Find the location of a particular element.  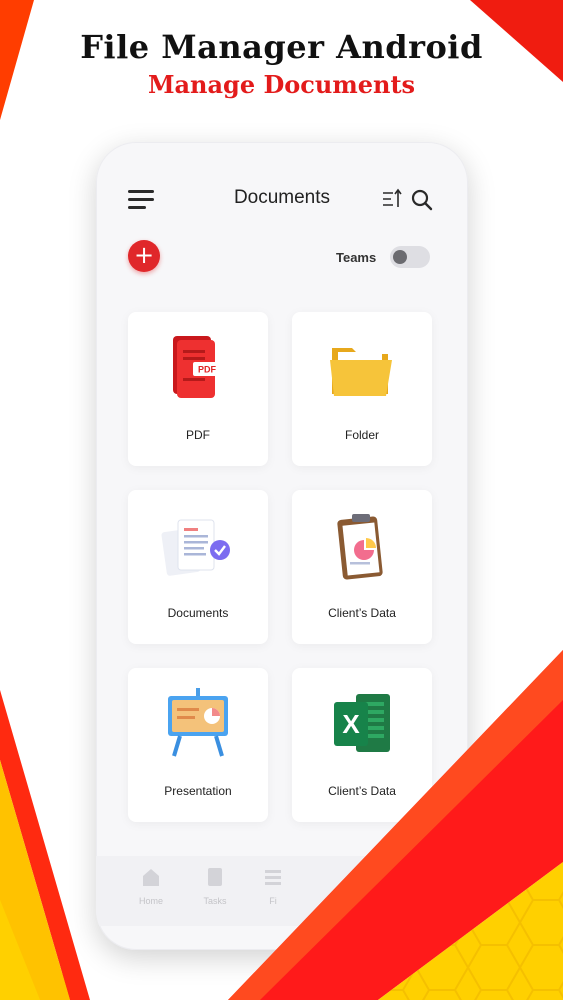

files-icon is located at coordinates (273, 877).